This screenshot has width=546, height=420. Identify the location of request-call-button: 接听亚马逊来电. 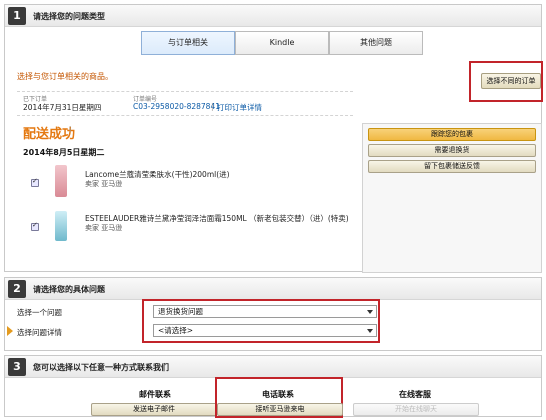
(280, 409).